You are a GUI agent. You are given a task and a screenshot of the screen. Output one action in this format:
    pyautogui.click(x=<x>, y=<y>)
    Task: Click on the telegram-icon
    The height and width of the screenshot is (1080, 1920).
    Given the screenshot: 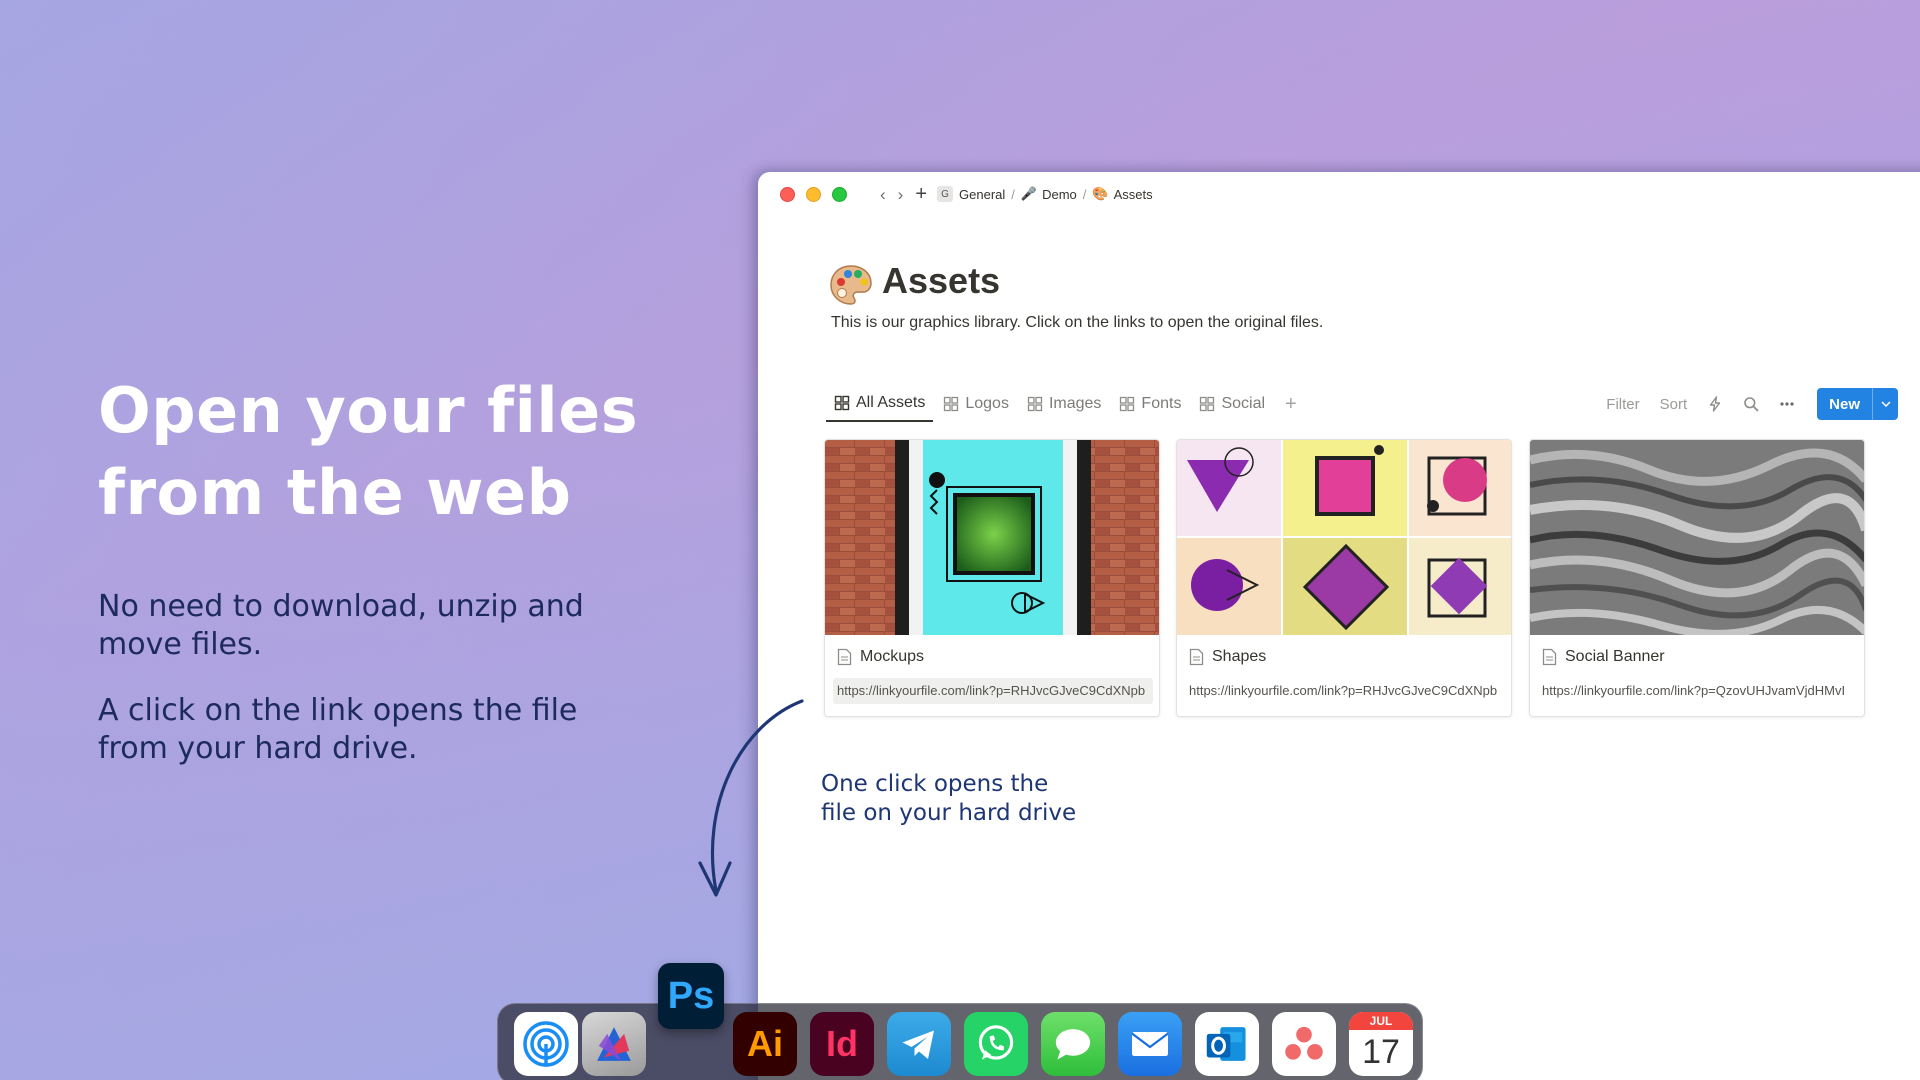 What is the action you would take?
    pyautogui.click(x=919, y=1044)
    